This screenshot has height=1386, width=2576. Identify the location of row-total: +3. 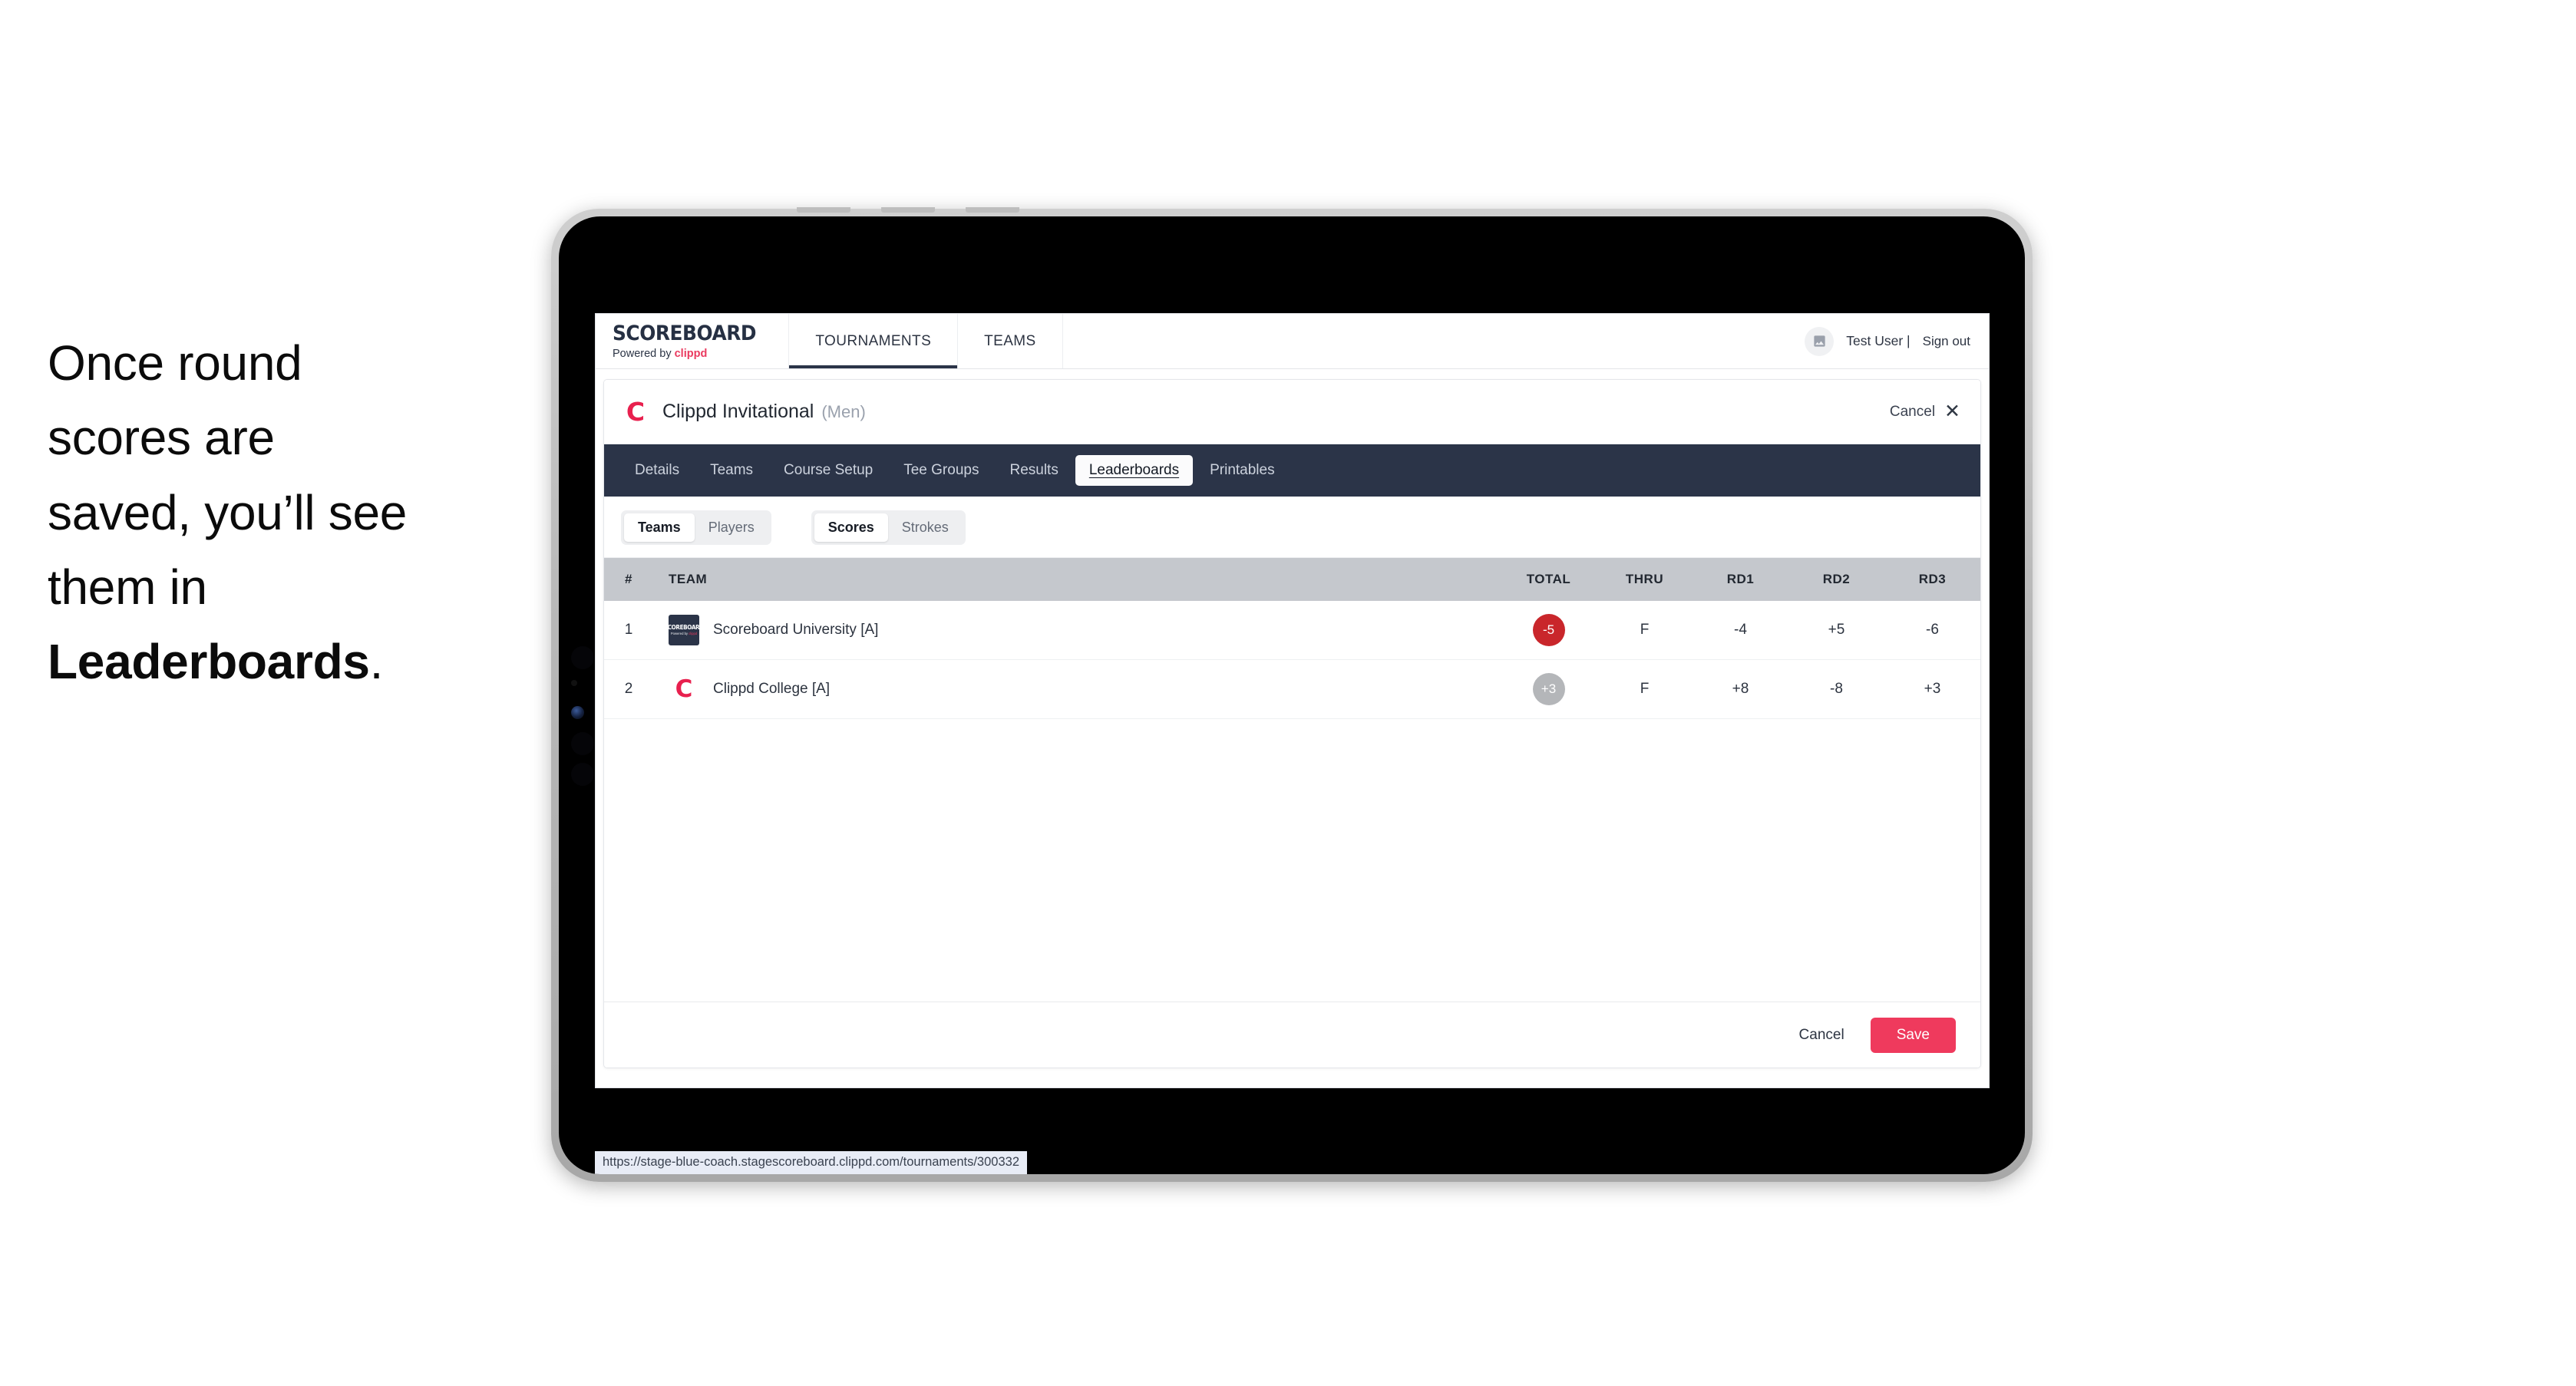
(1549, 689).